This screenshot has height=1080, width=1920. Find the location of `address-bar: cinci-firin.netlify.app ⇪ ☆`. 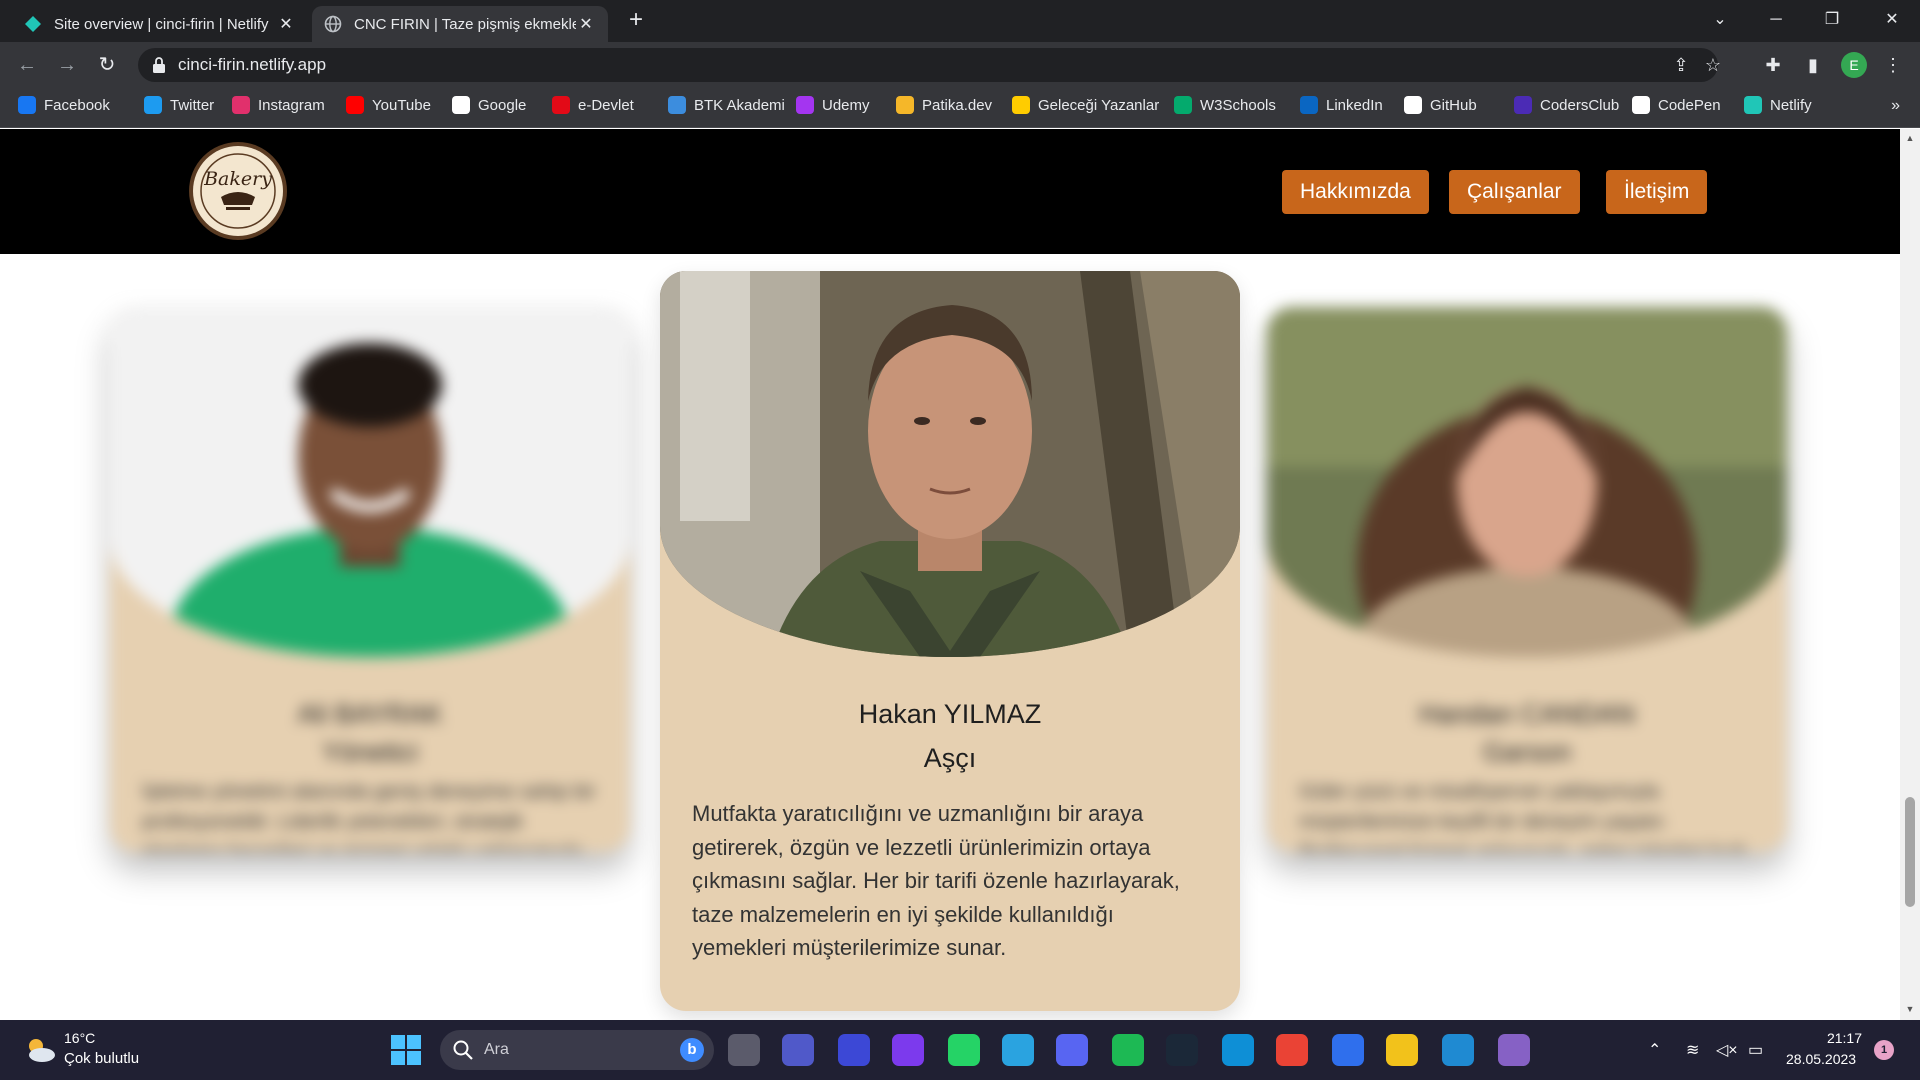

address-bar: cinci-firin.netlify.app ⇪ ☆ is located at coordinates (929, 65).